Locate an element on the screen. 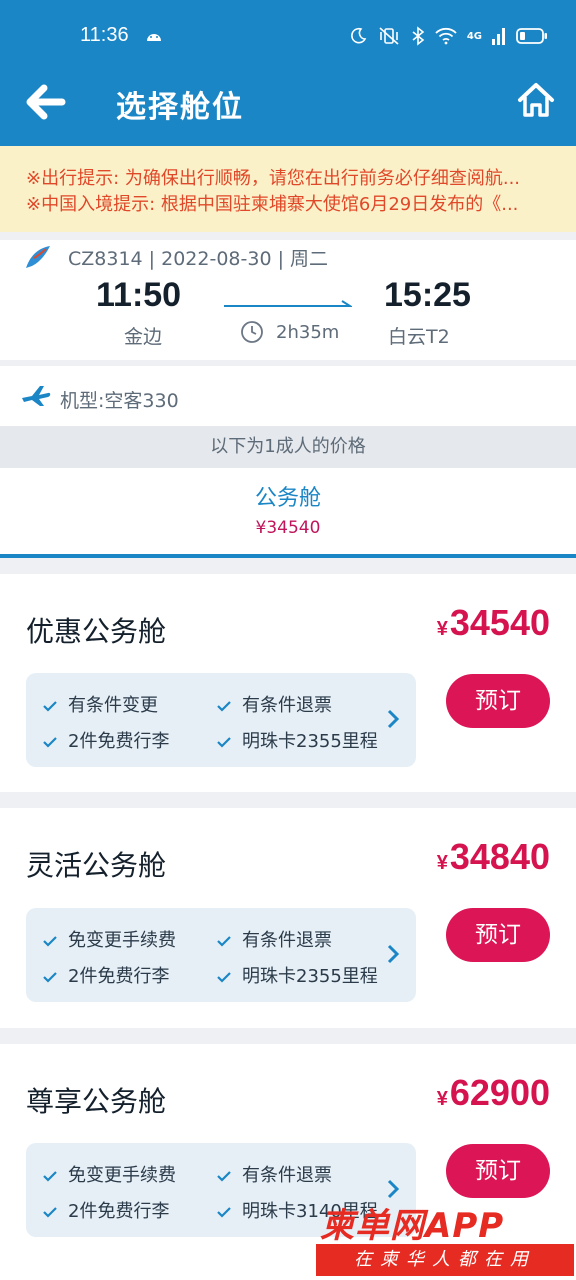 The width and height of the screenshot is (576, 1280). signal-icon is located at coordinates (498, 36).